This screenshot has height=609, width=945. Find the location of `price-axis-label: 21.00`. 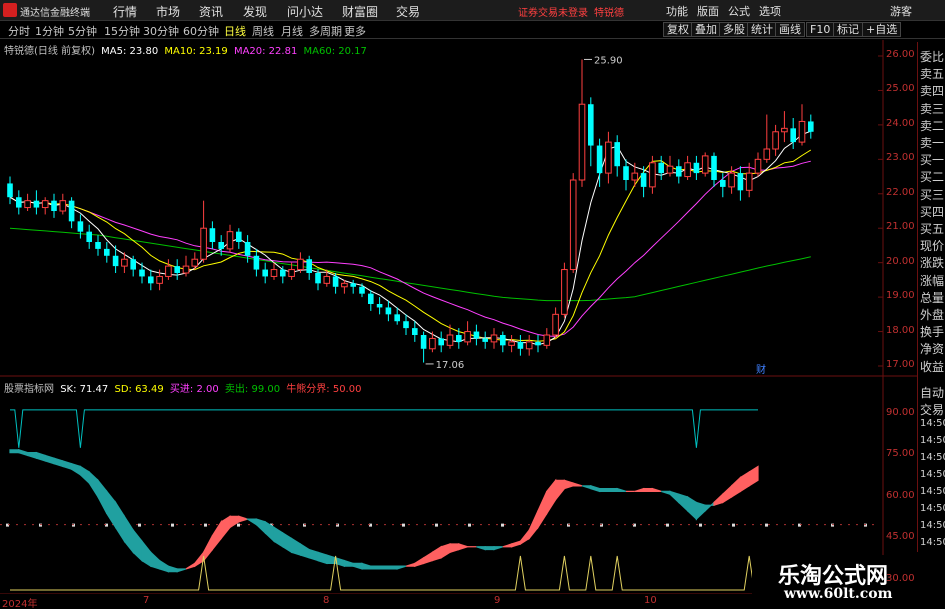

price-axis-label: 21.00 is located at coordinates (900, 227).